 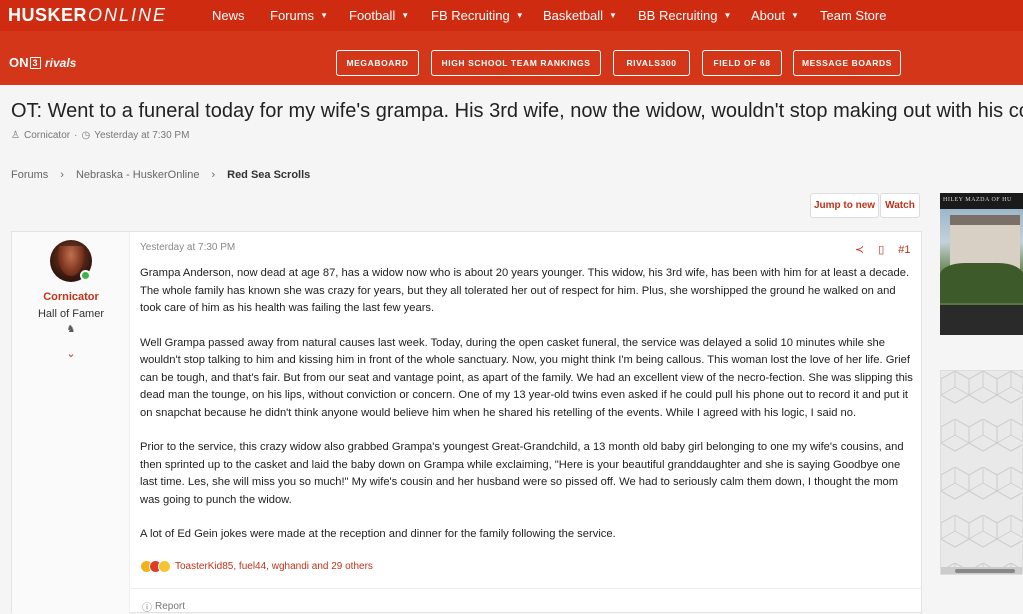 I want to click on nav-forums: Forums ▼, so click(x=299, y=15).